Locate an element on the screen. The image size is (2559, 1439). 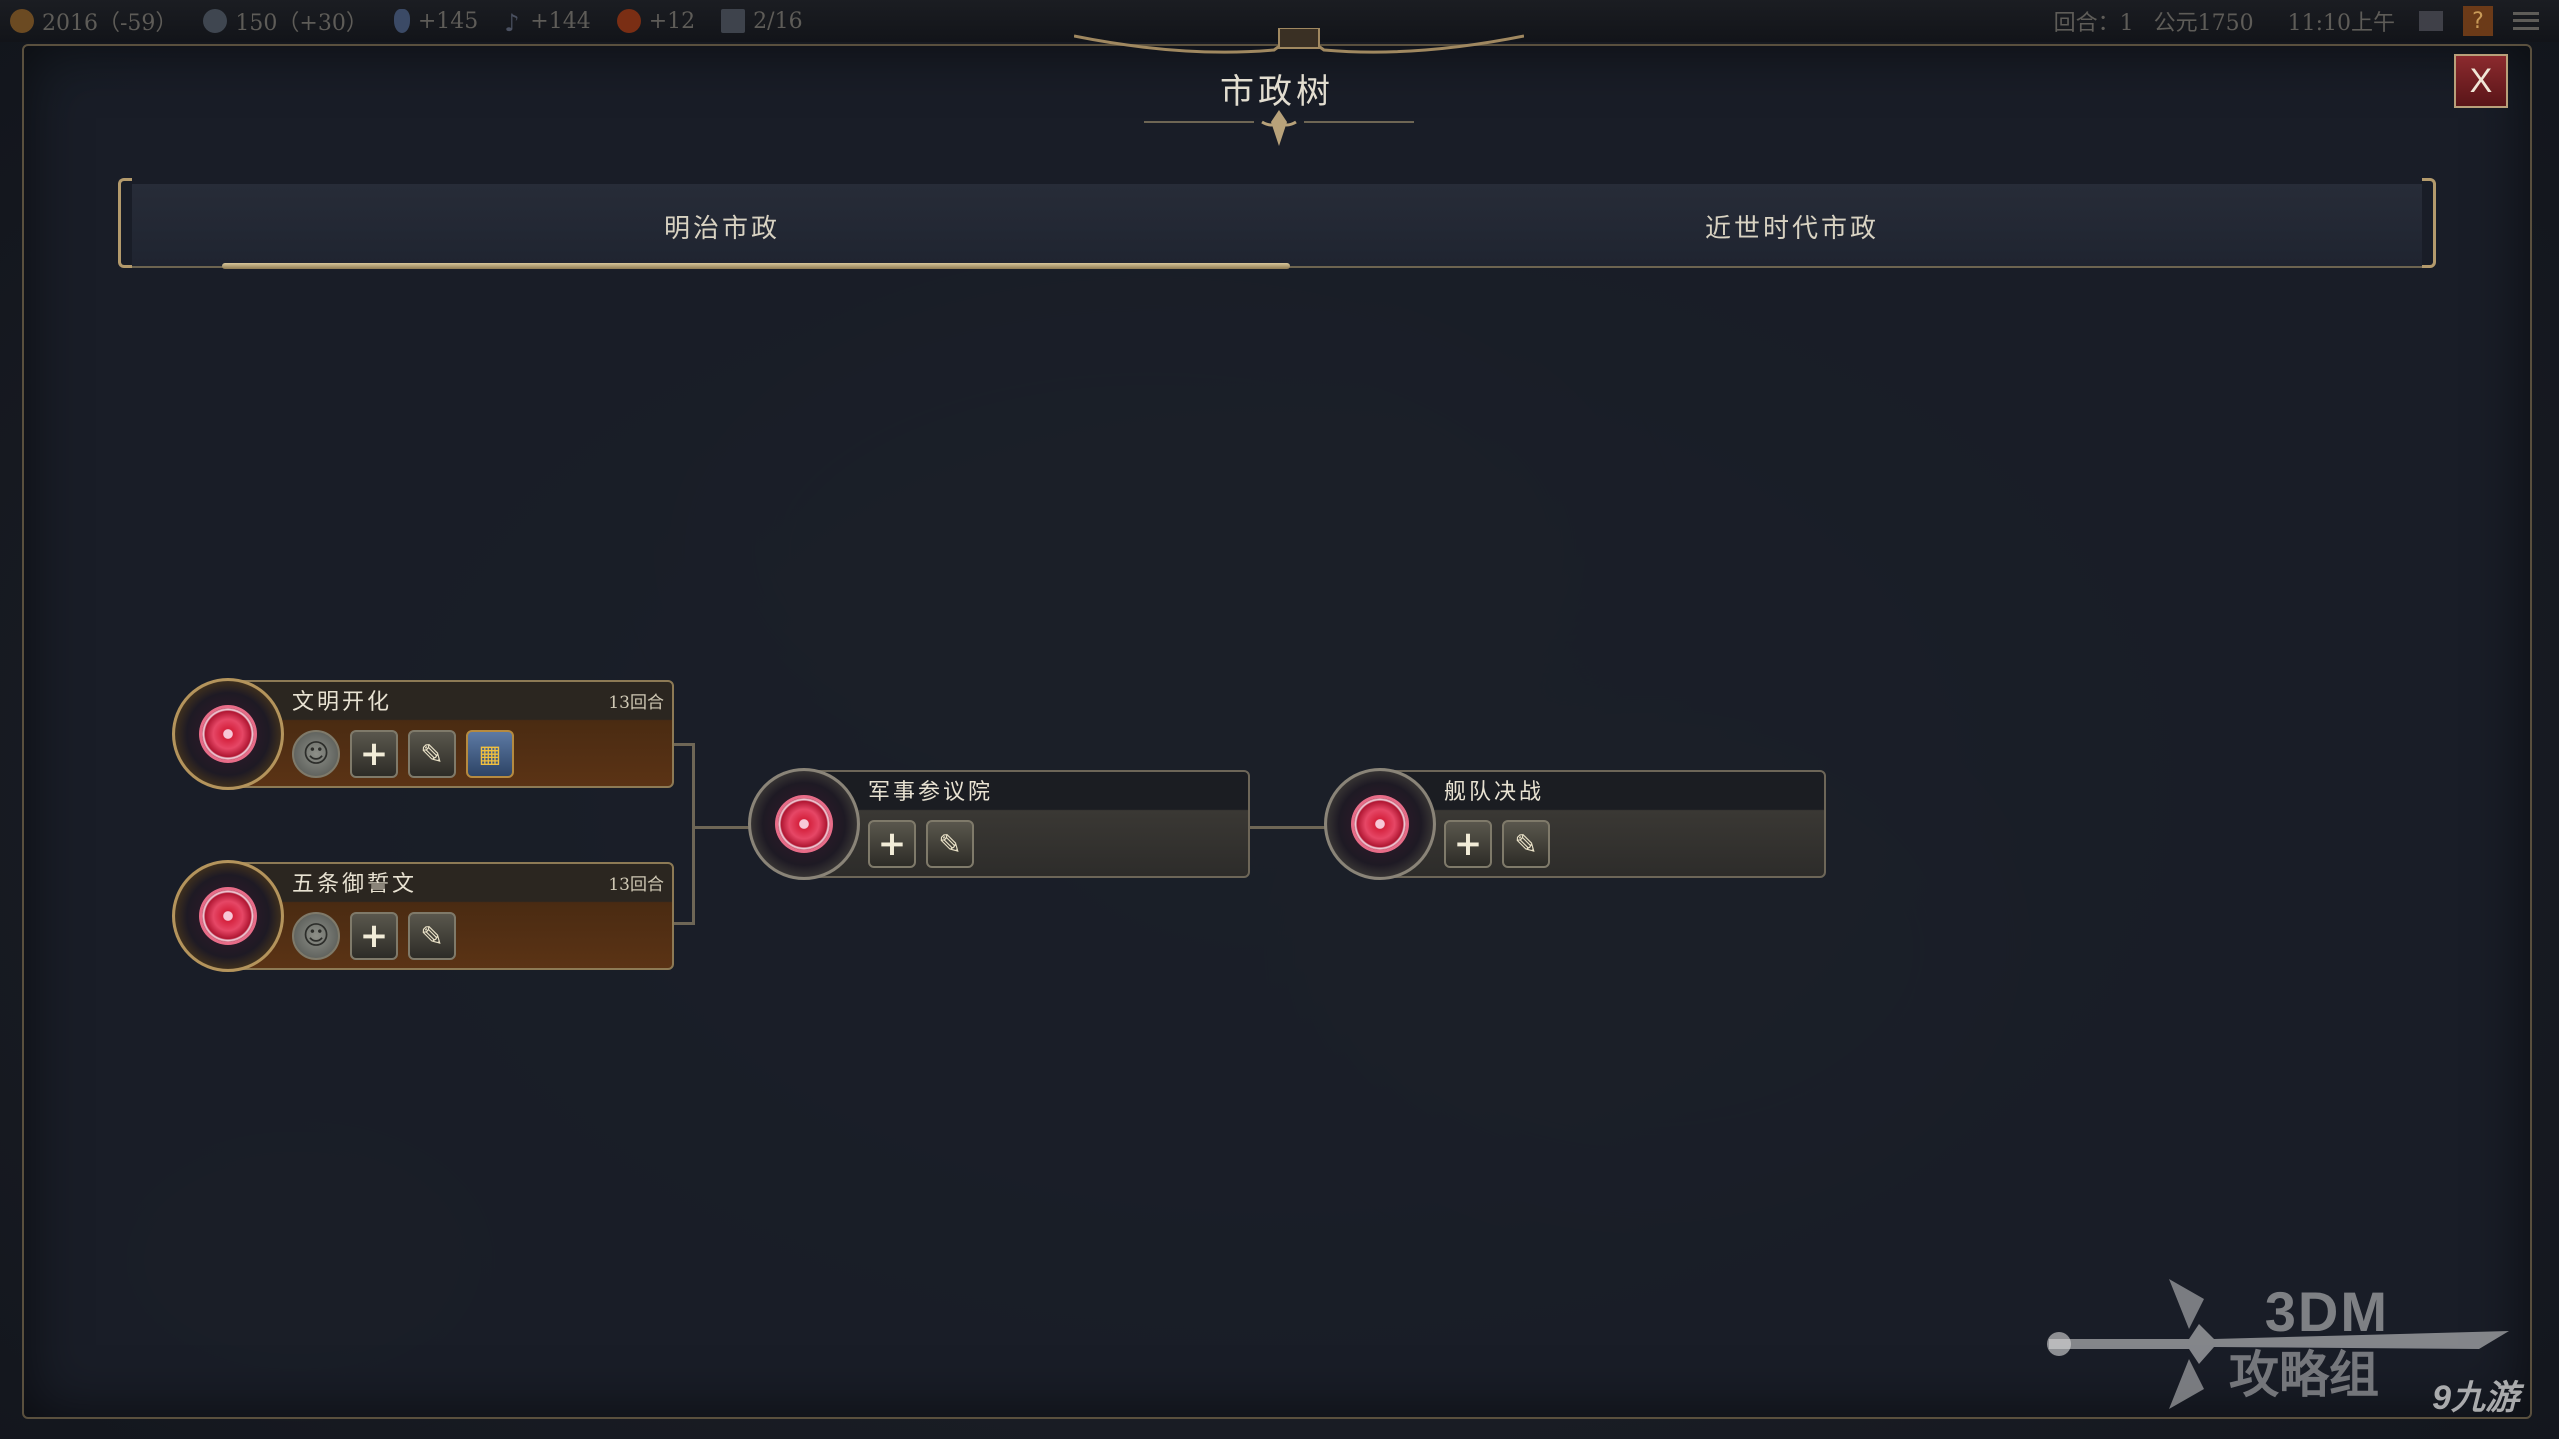
civic-name: 五条御誓文 is located at coordinates (355, 884).